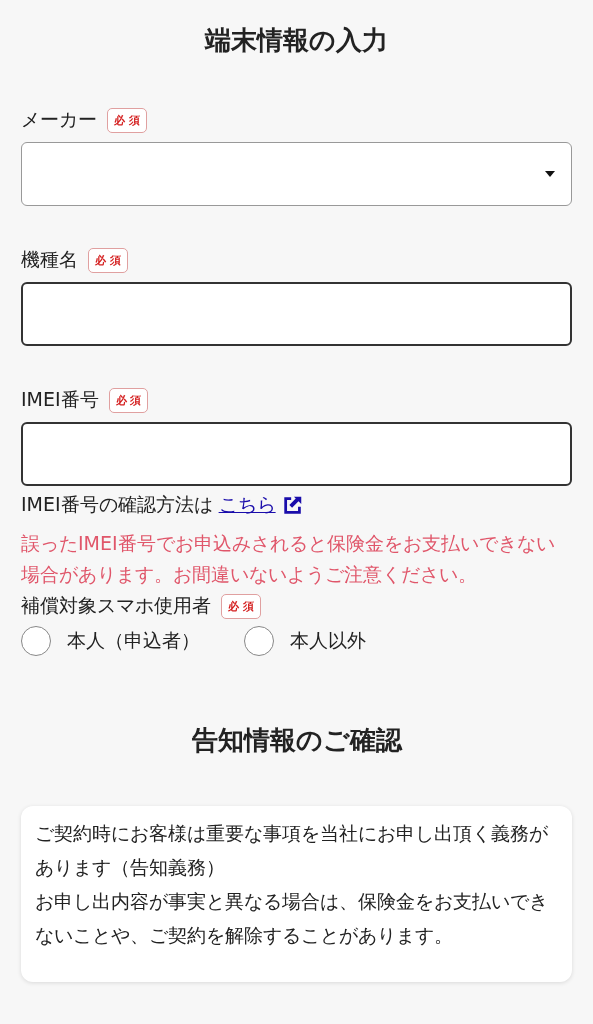  What do you see at coordinates (296, 174) in the screenshot?
I see `select-field` at bounding box center [296, 174].